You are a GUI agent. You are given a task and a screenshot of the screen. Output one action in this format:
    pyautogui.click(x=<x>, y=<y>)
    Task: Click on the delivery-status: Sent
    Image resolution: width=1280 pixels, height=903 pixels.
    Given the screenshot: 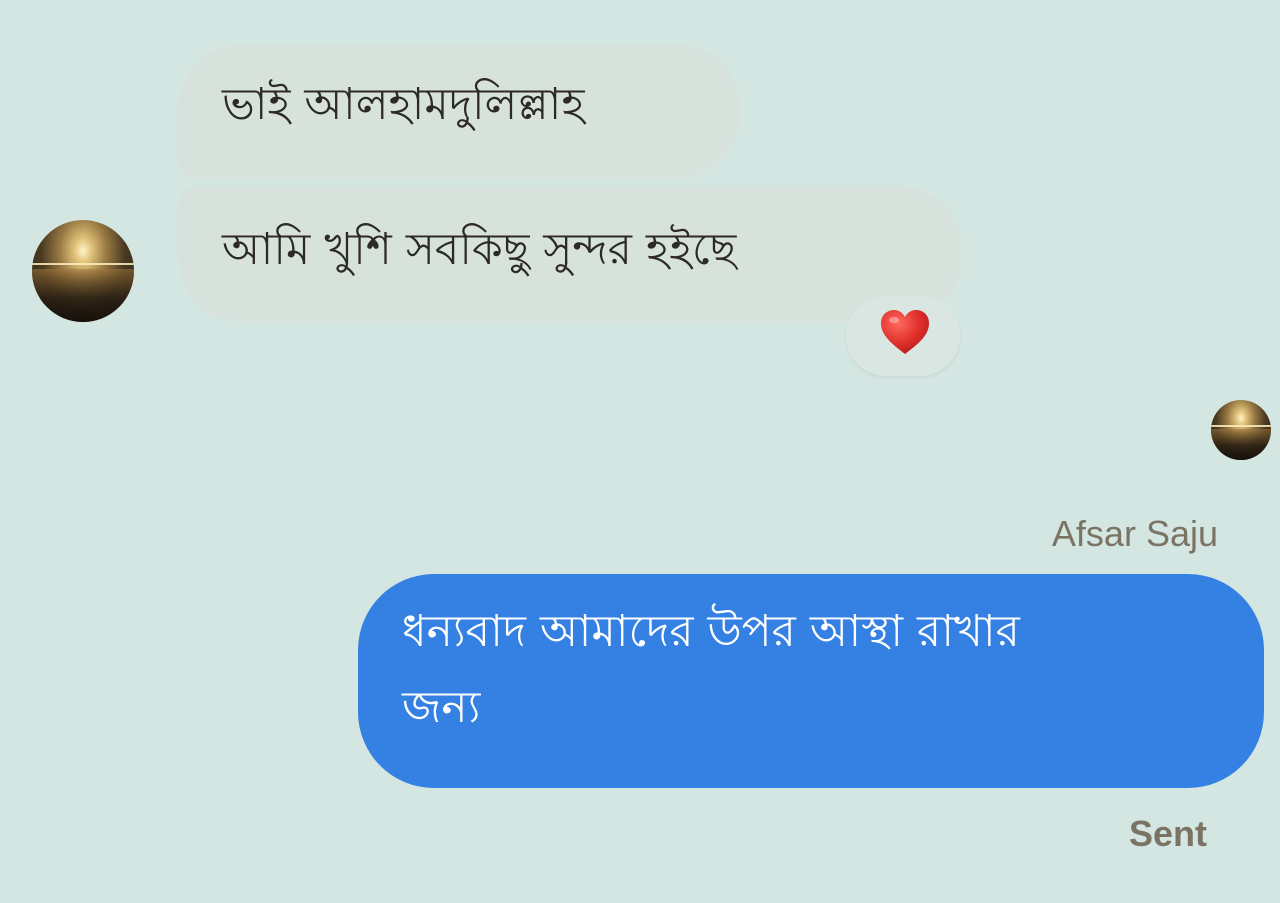 What is the action you would take?
    pyautogui.click(x=1167, y=833)
    